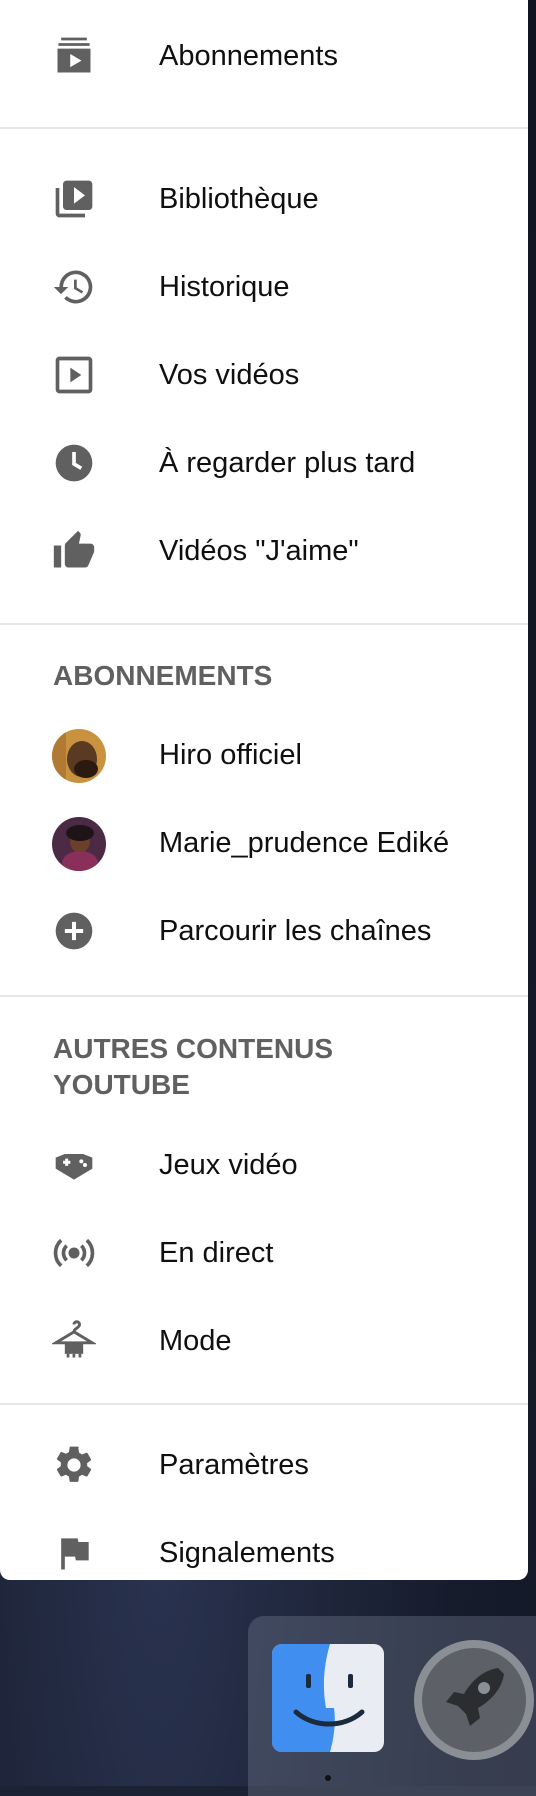  What do you see at coordinates (74, 199) in the screenshot?
I see `library-icon` at bounding box center [74, 199].